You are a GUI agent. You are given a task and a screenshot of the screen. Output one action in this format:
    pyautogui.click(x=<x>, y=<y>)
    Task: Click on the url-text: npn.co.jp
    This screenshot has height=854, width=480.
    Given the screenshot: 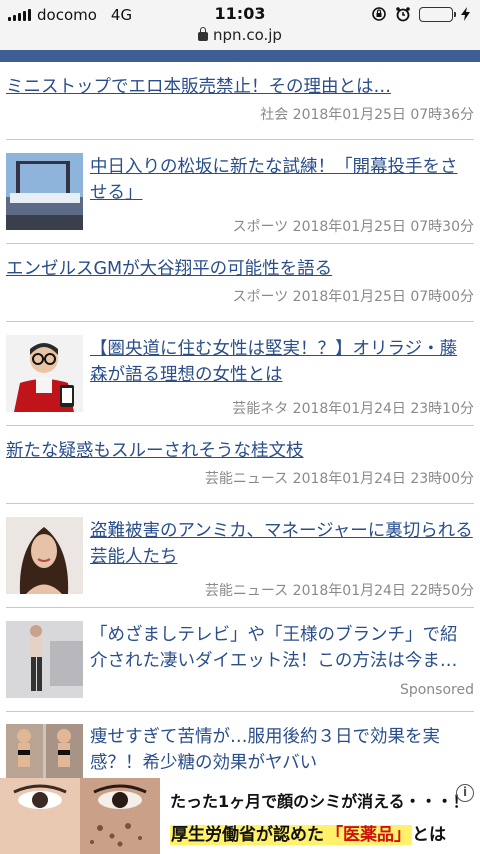 What is the action you would take?
    pyautogui.click(x=247, y=35)
    